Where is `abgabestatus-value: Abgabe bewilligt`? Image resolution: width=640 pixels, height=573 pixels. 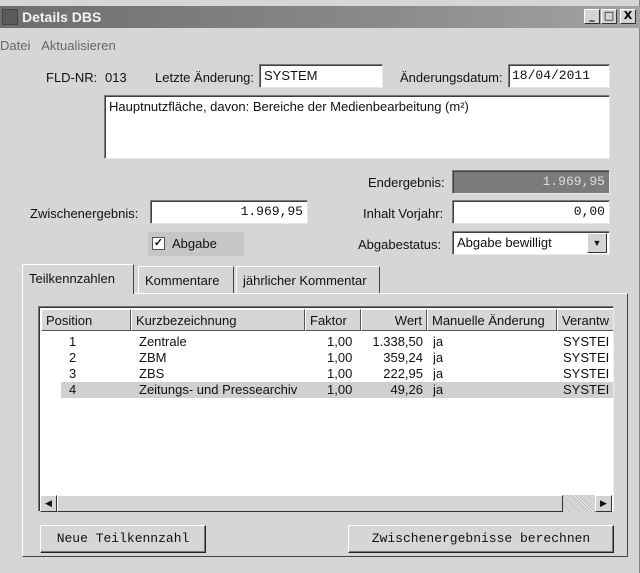 abgabestatus-value: Abgabe bewilligt is located at coordinates (504, 242).